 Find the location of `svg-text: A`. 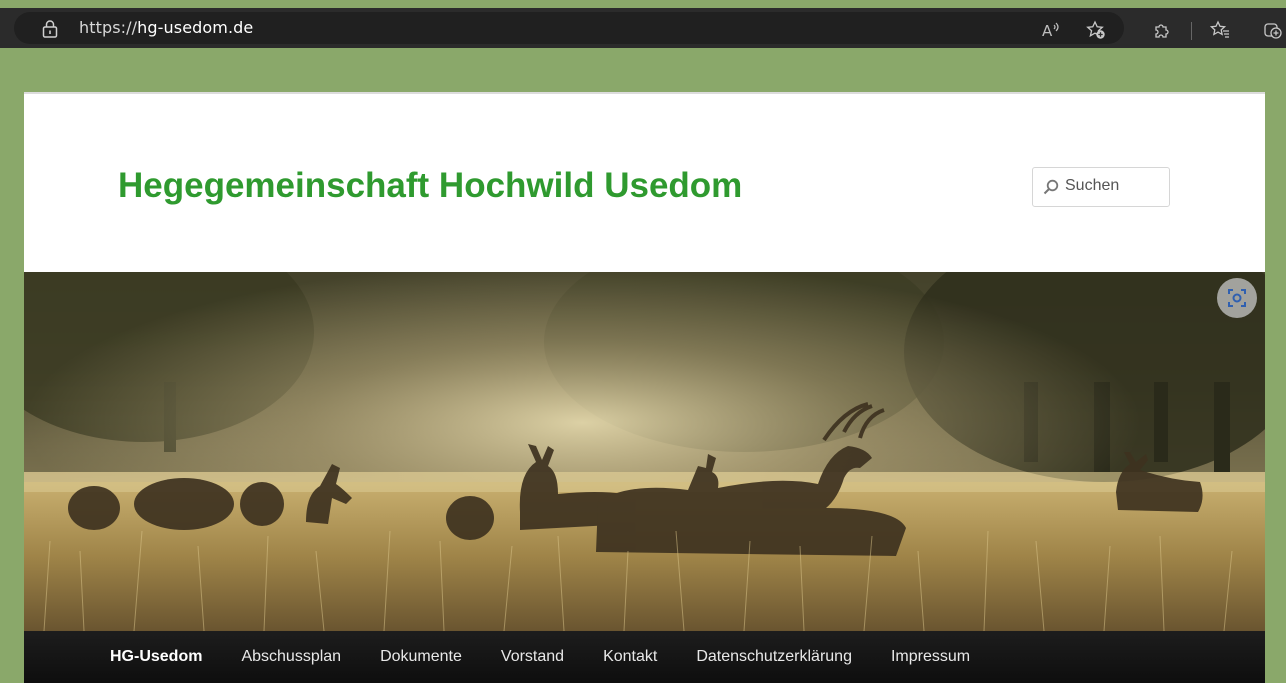

svg-text: A is located at coordinates (1047, 31).